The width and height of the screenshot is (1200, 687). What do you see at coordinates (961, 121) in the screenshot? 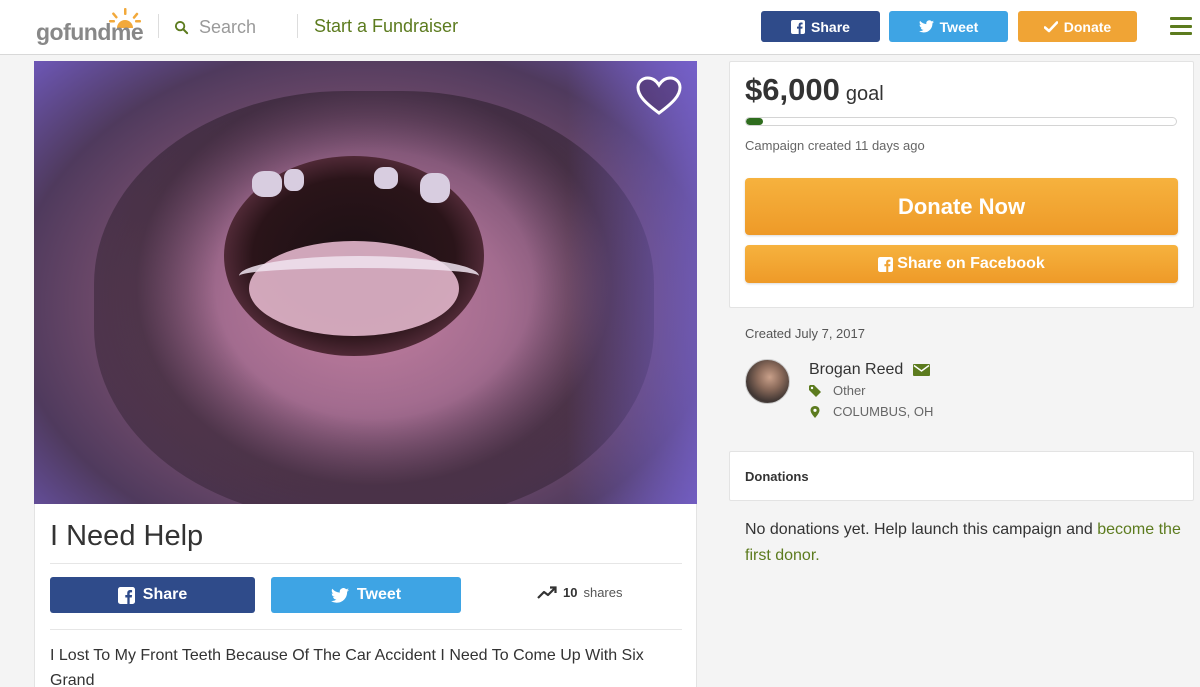
I see `progress-bar` at bounding box center [961, 121].